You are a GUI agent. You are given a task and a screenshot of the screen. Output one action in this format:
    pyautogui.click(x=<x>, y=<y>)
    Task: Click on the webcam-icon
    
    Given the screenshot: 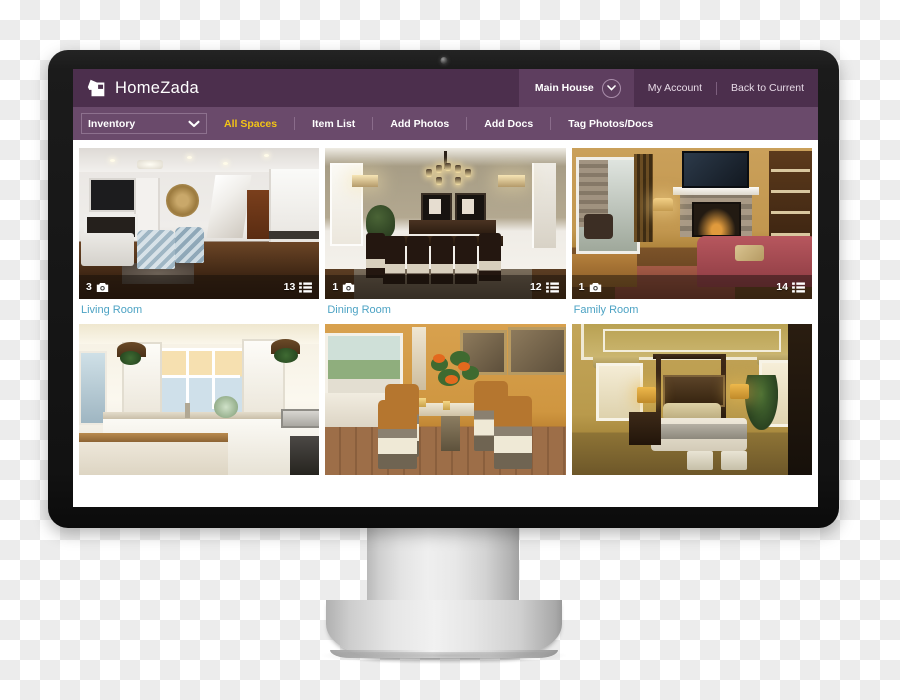 What is the action you would take?
    pyautogui.click(x=443, y=60)
    